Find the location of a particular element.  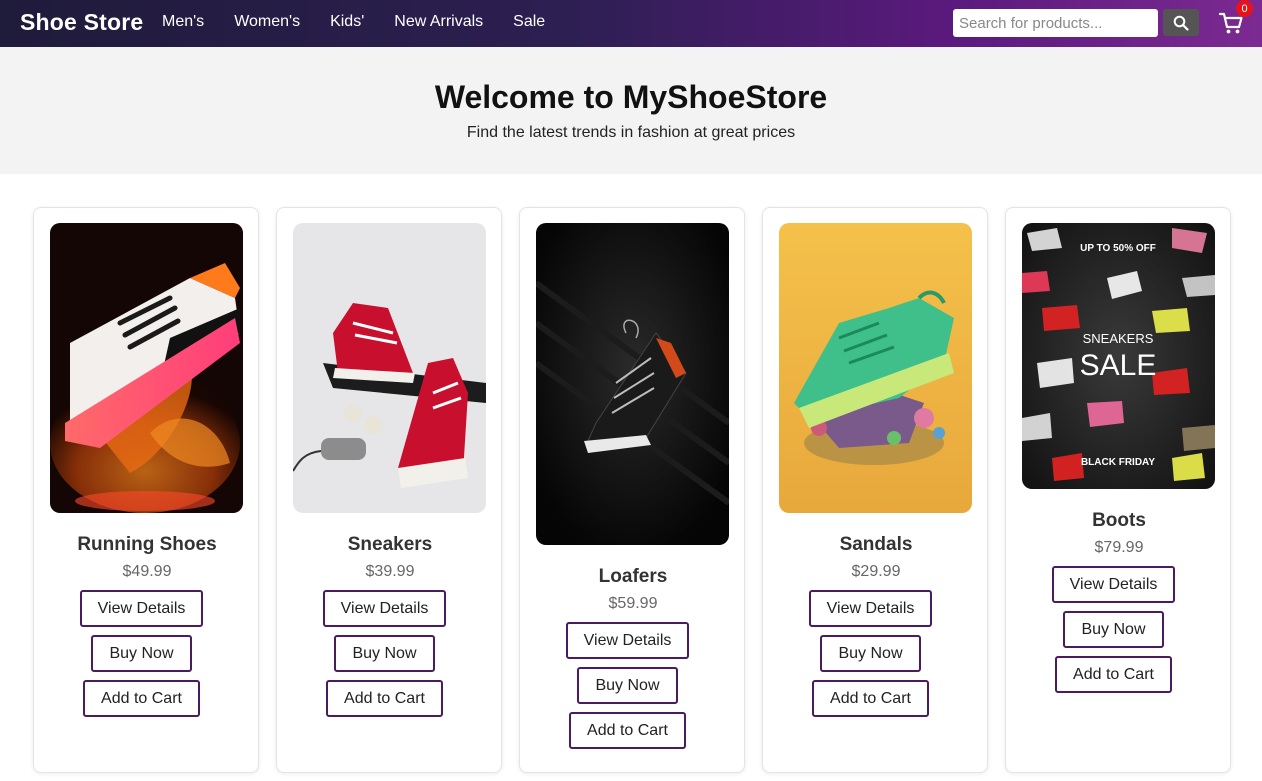

product-name: Loafers is located at coordinates (633, 576).